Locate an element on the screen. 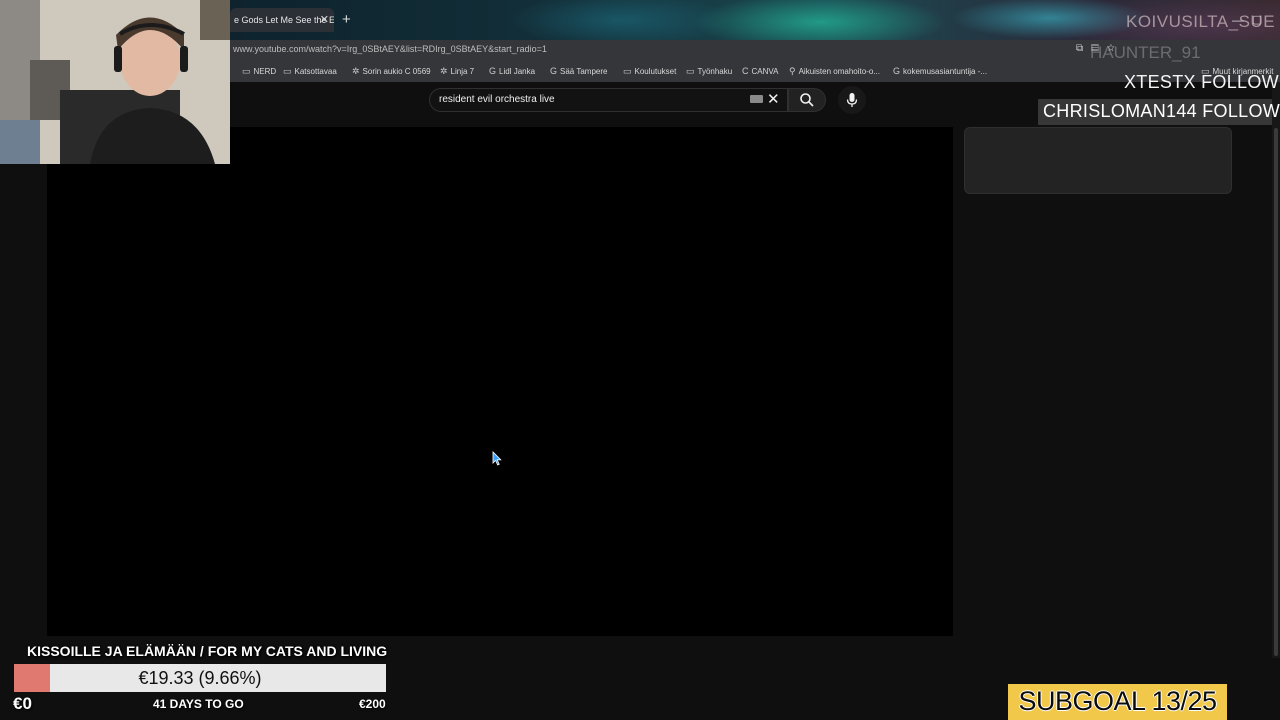 The width and height of the screenshot is (1280, 720). bookmark-item: ✲ Sorin aukio C 0569 is located at coordinates (391, 71).